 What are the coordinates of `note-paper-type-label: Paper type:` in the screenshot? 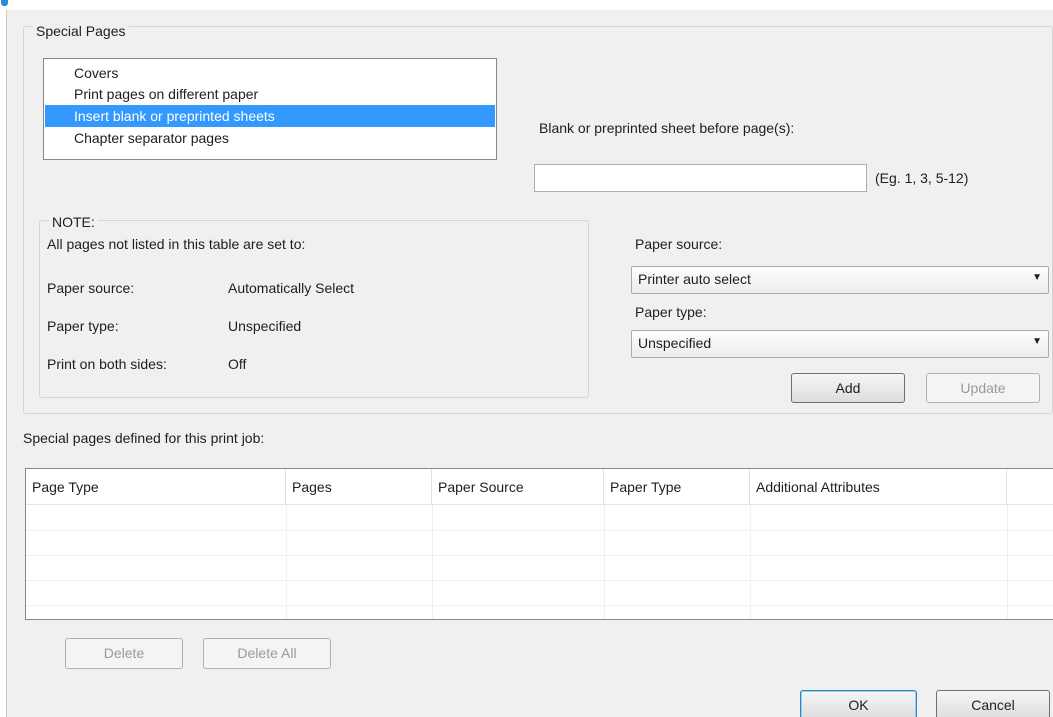 It's located at (83, 326).